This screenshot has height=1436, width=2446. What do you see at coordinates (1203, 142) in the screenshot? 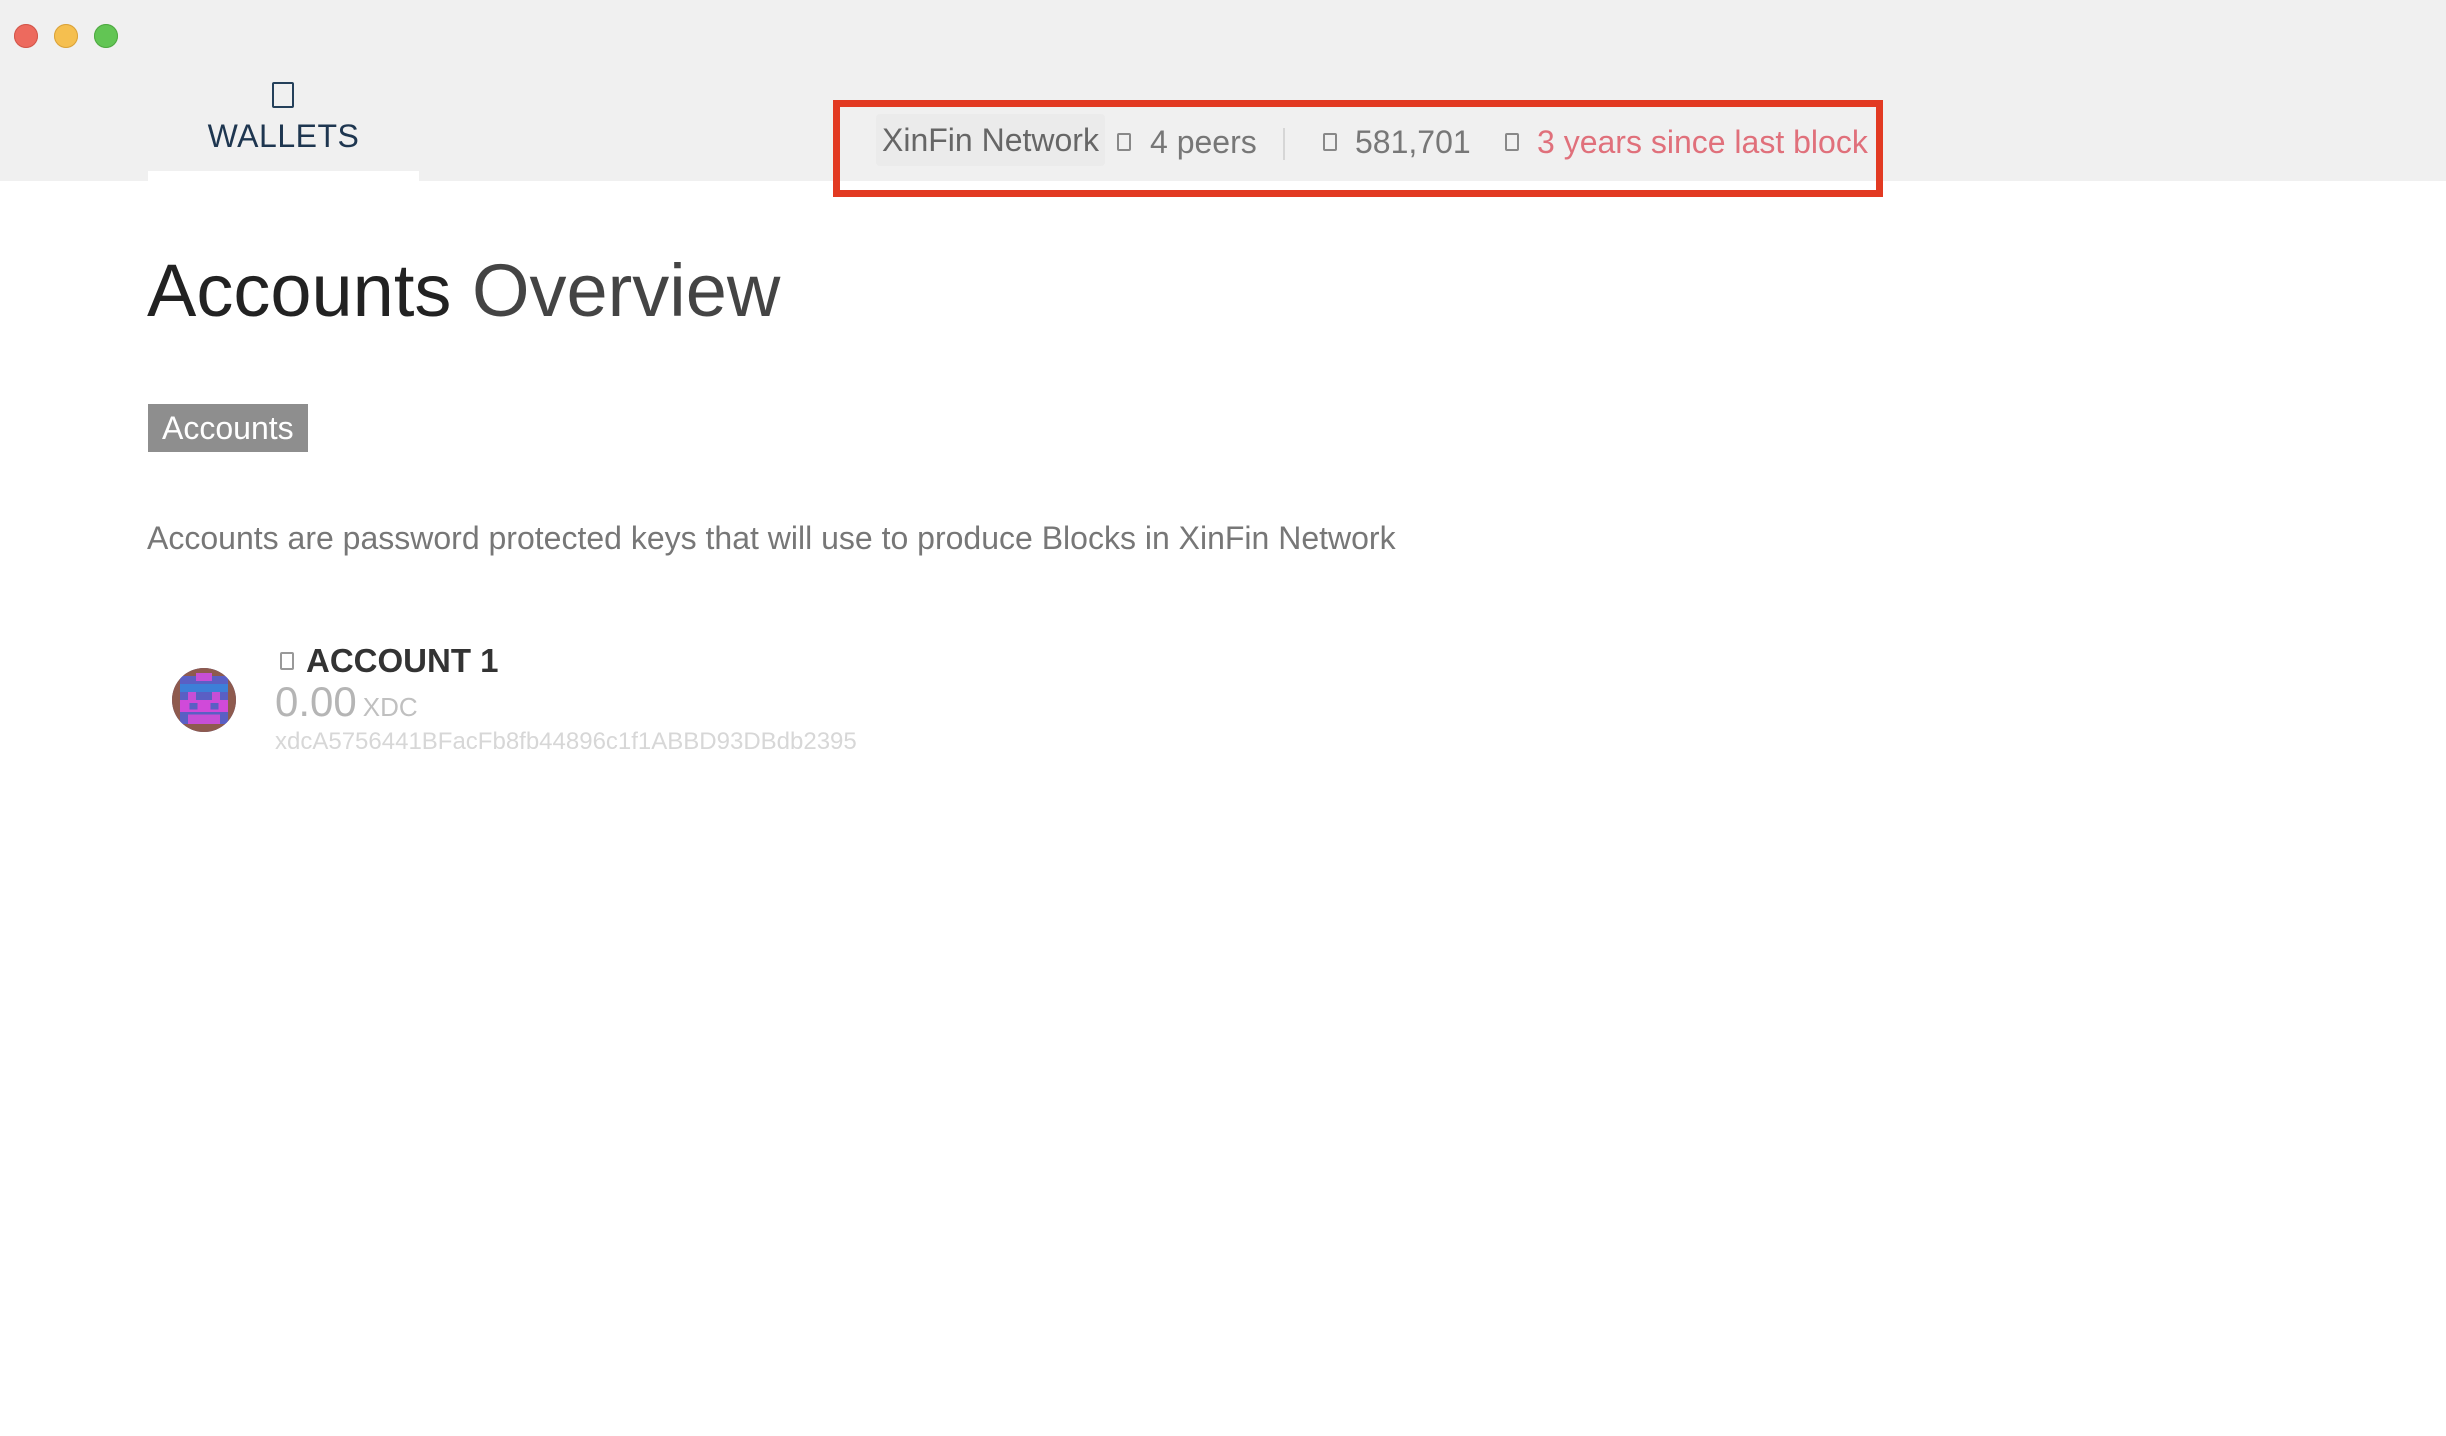
I see `peer-count: 4 peers` at bounding box center [1203, 142].